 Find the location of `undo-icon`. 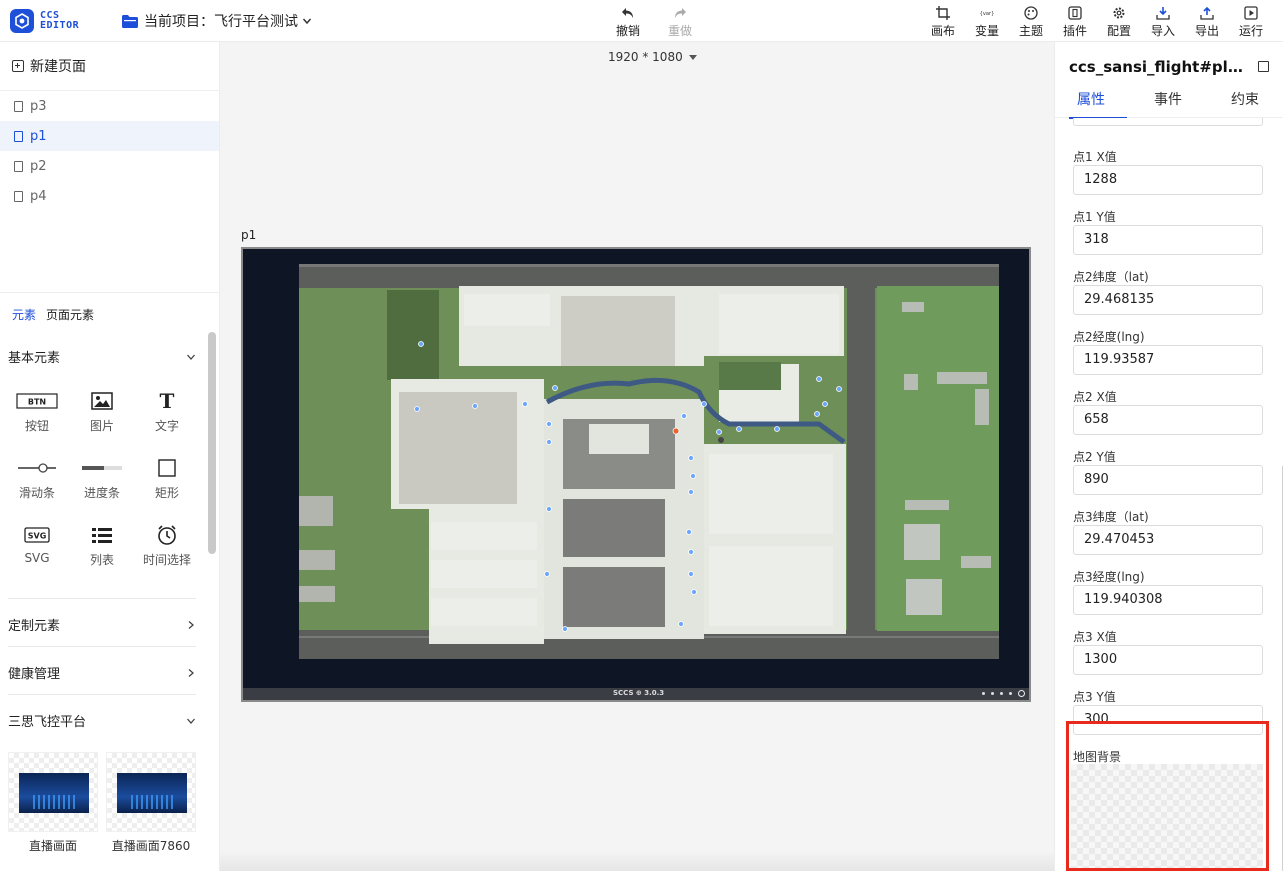

undo-icon is located at coordinates (628, 13).